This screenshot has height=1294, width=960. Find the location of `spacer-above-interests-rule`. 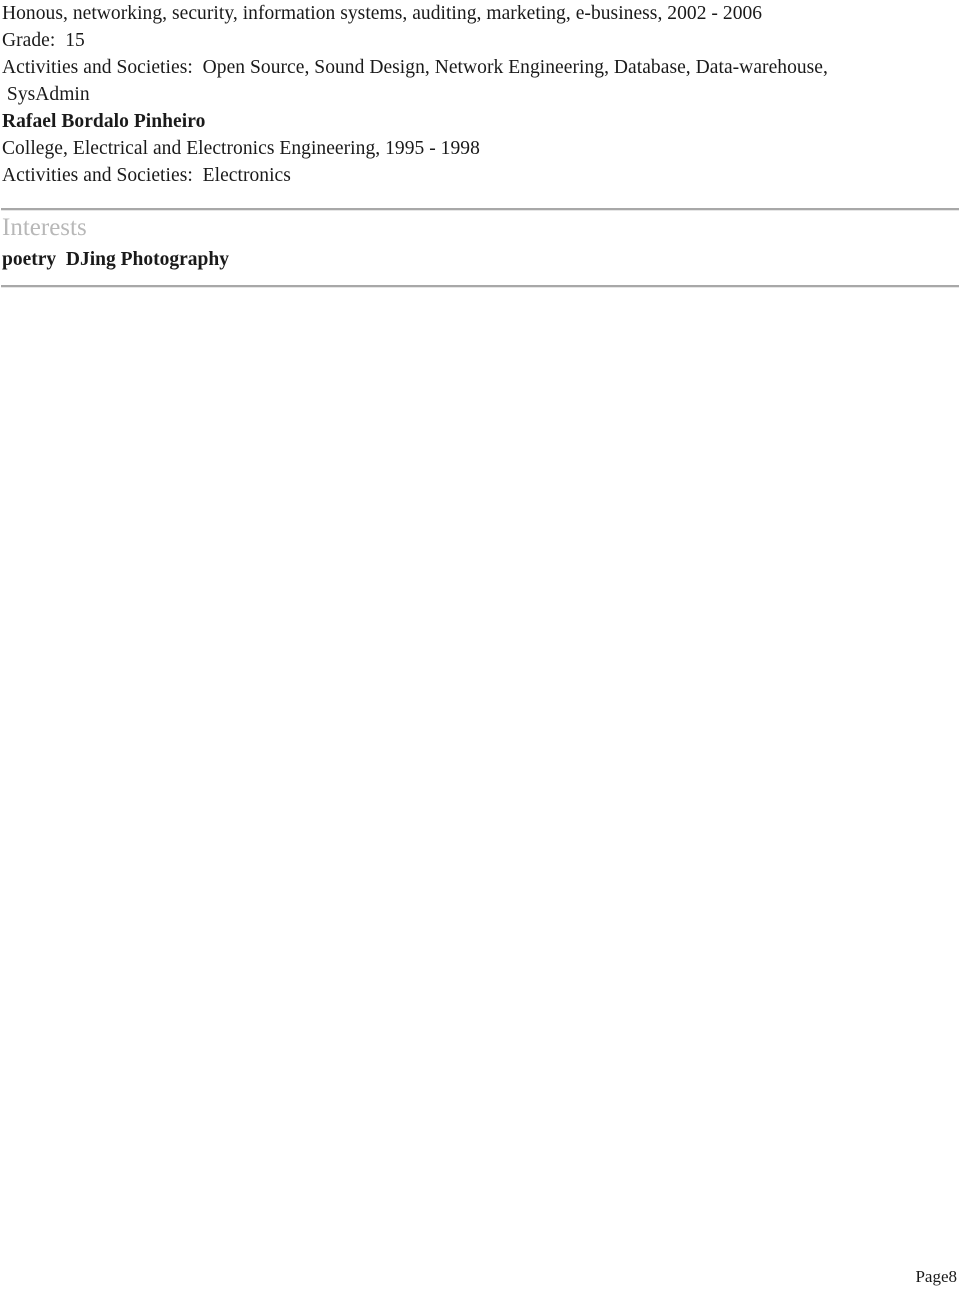

spacer-above-interests-rule is located at coordinates (480, 198).